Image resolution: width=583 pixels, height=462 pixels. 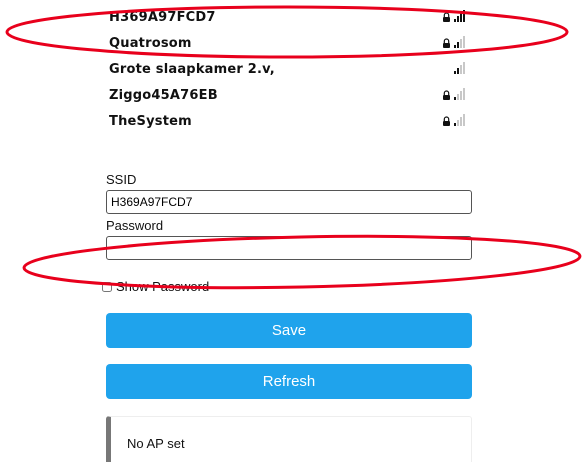 I want to click on network-name: TheSystem, so click(x=150, y=121).